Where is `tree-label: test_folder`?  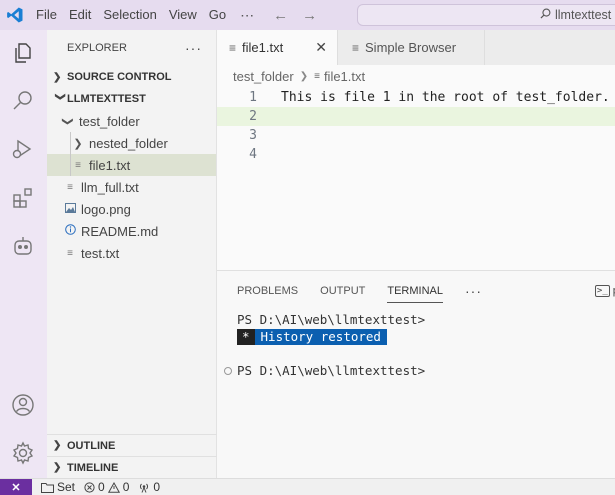 tree-label: test_folder is located at coordinates (109, 121).